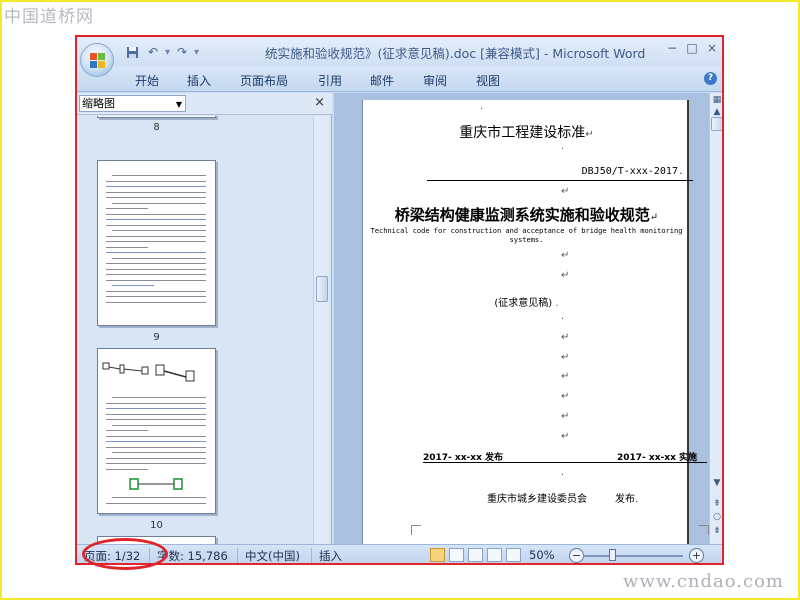 The width and height of the screenshot is (800, 600). I want to click on tab-page-layout: 页面布局, so click(264, 80).